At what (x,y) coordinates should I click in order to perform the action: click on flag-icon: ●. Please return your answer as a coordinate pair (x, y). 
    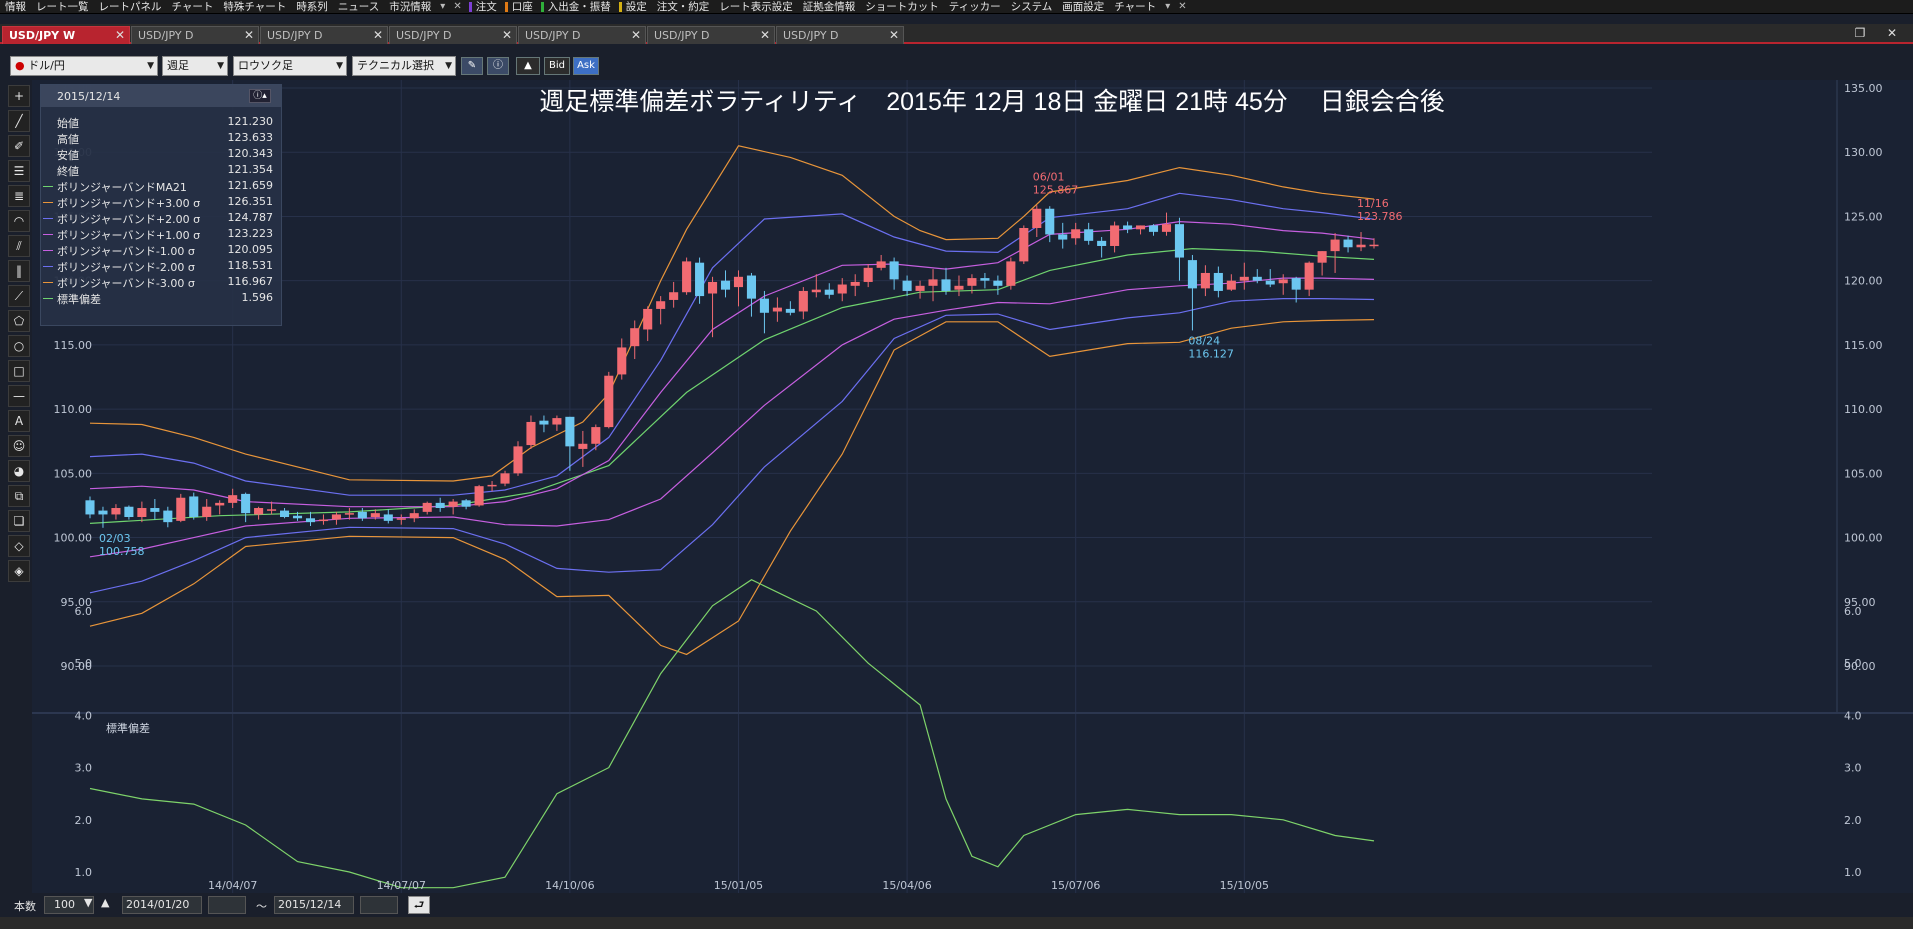
    Looking at the image, I should click on (20, 65).